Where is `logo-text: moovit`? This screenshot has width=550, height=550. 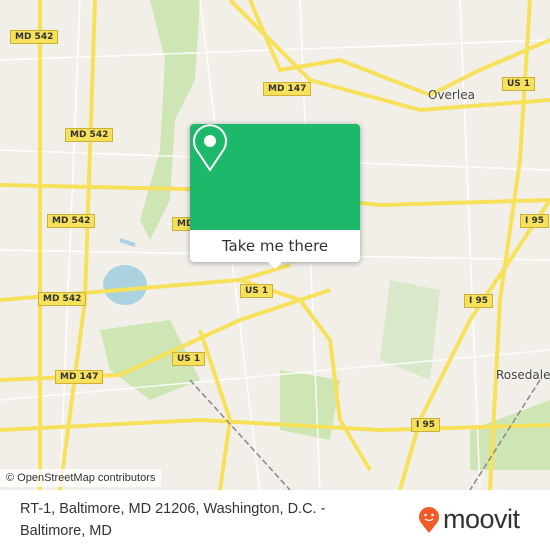 logo-text: moovit is located at coordinates (481, 519).